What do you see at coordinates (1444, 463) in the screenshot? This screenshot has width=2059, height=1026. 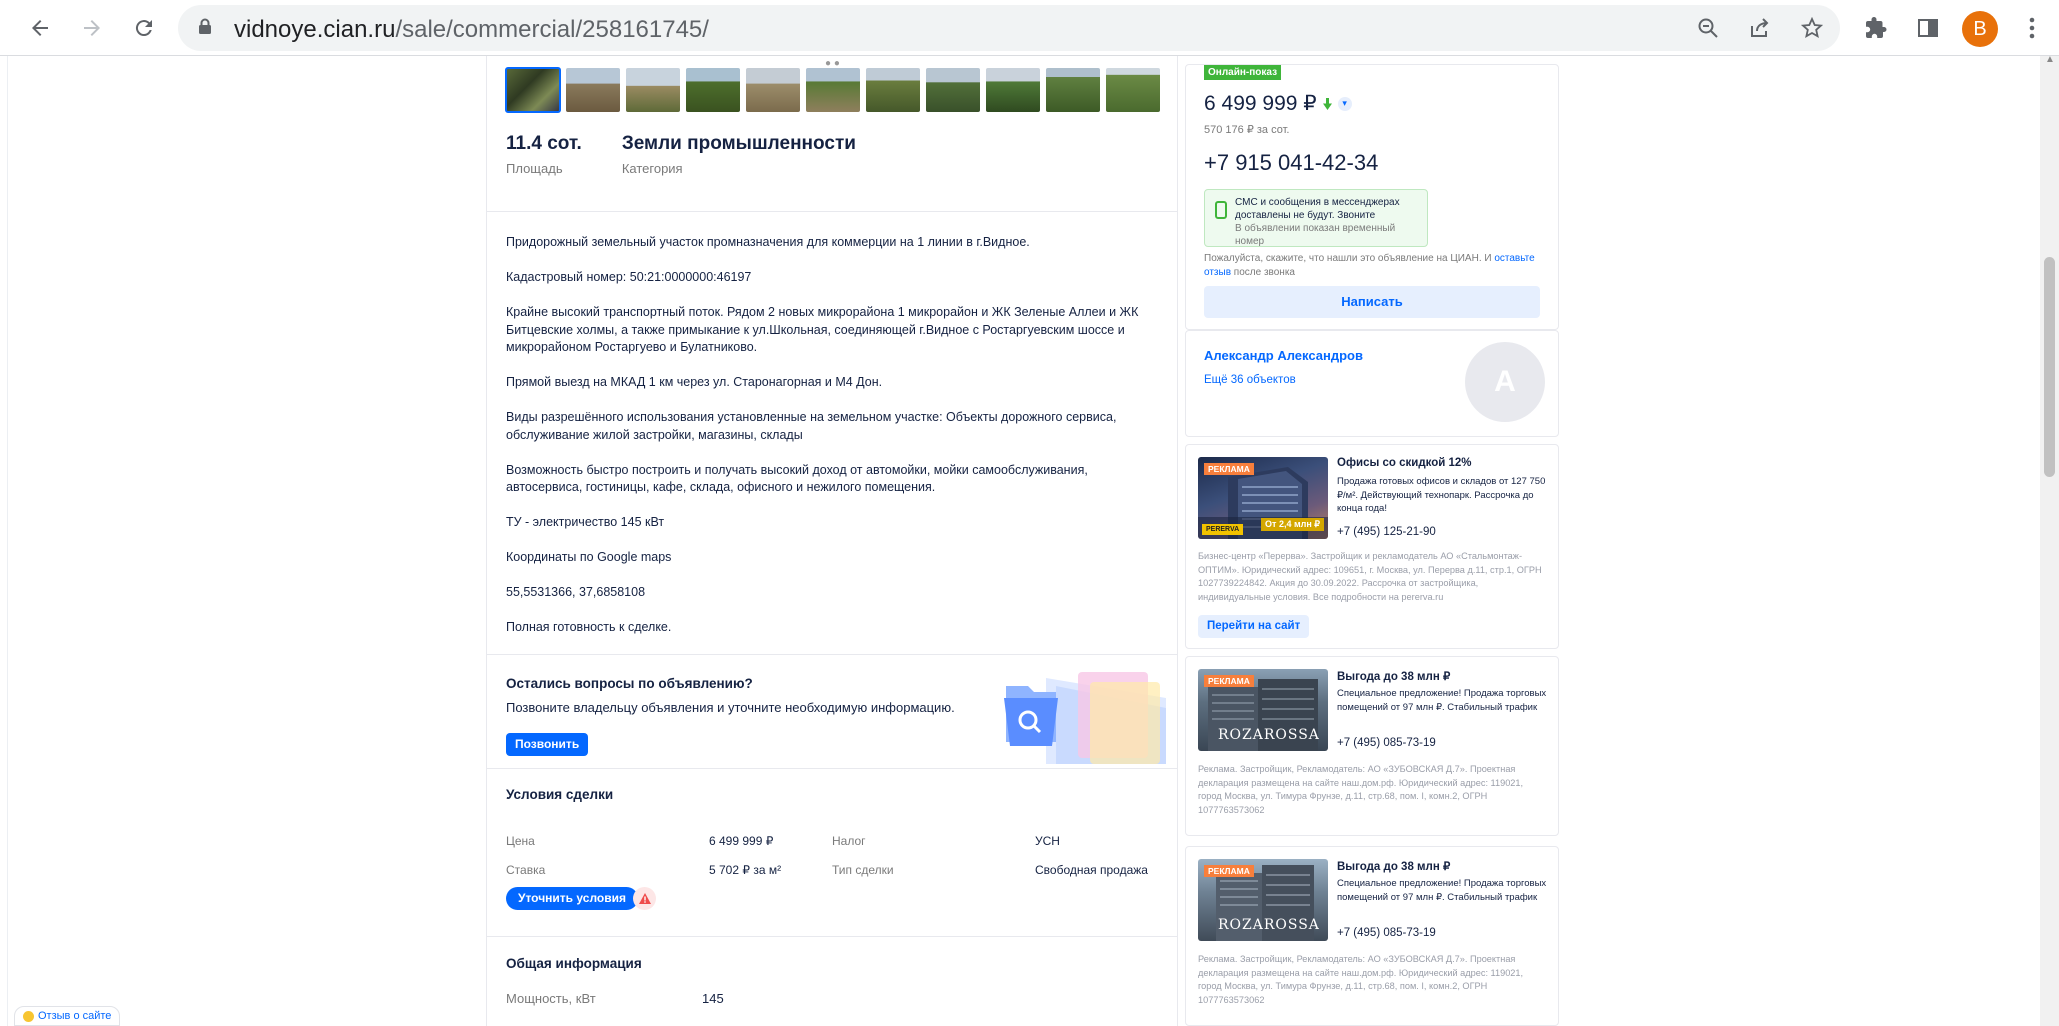 I see `ad-title: Офисы со скидкой 12%` at bounding box center [1444, 463].